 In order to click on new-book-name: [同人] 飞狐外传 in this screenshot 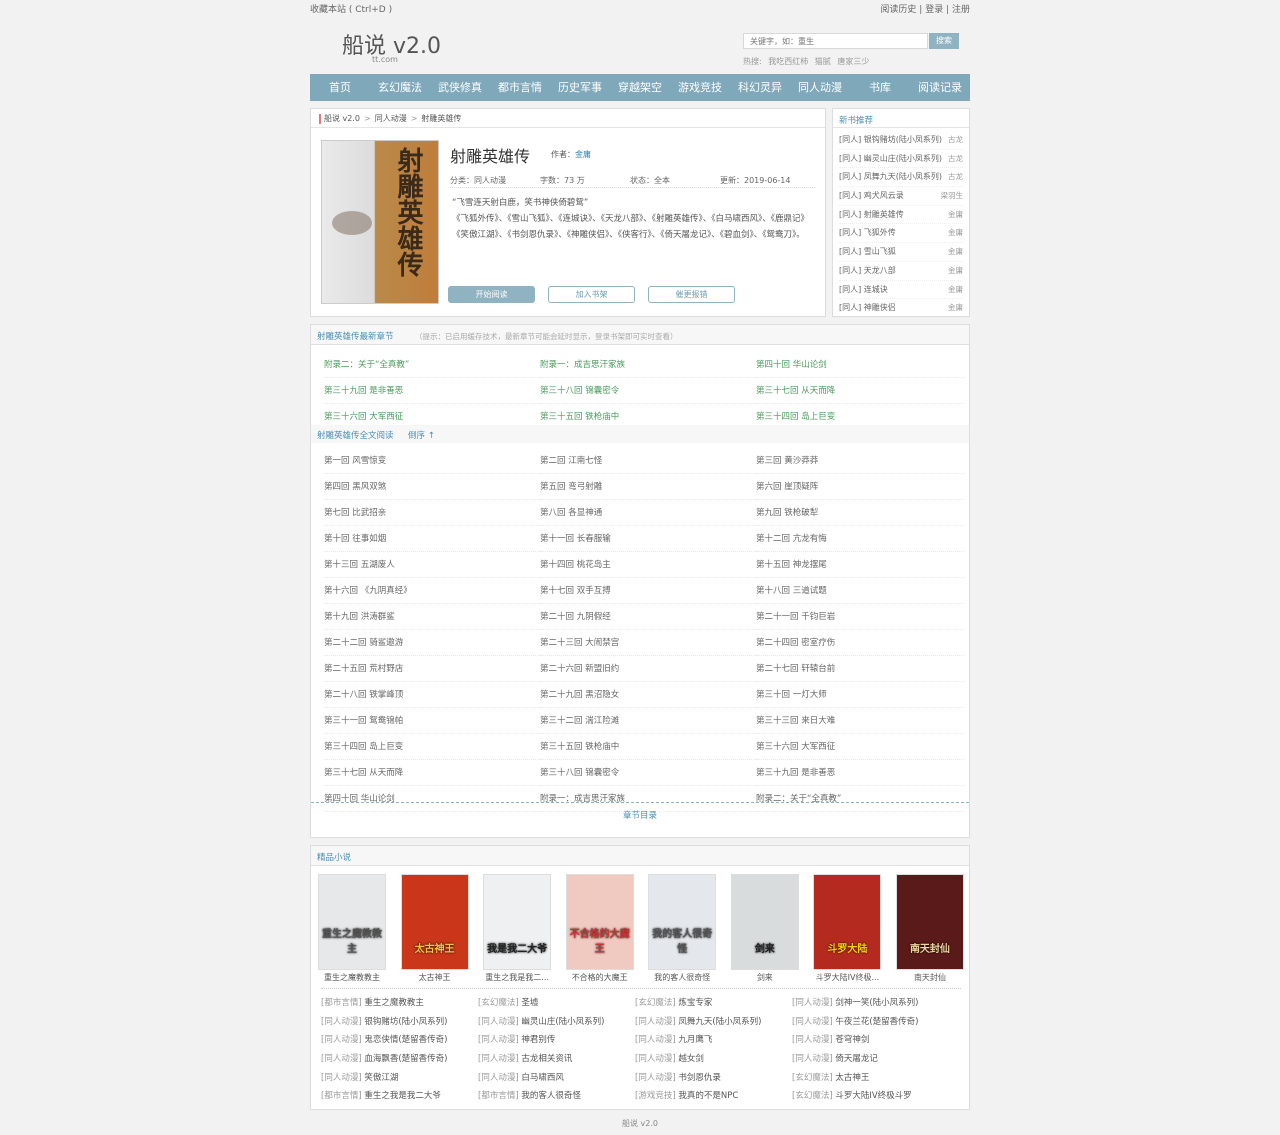, I will do `click(867, 233)`.